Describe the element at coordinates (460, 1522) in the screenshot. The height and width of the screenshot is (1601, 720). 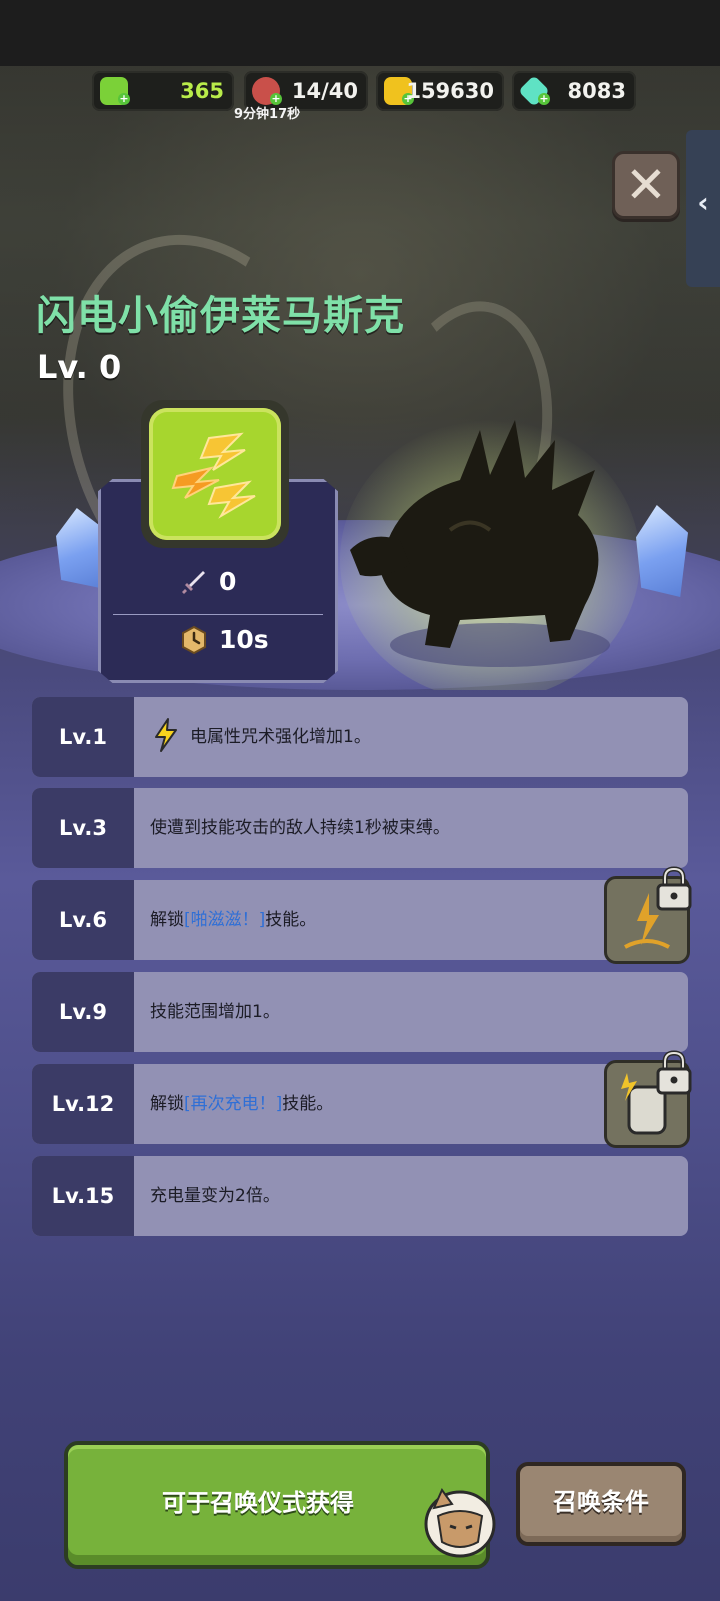
I see `summoner-character-icon` at that location.